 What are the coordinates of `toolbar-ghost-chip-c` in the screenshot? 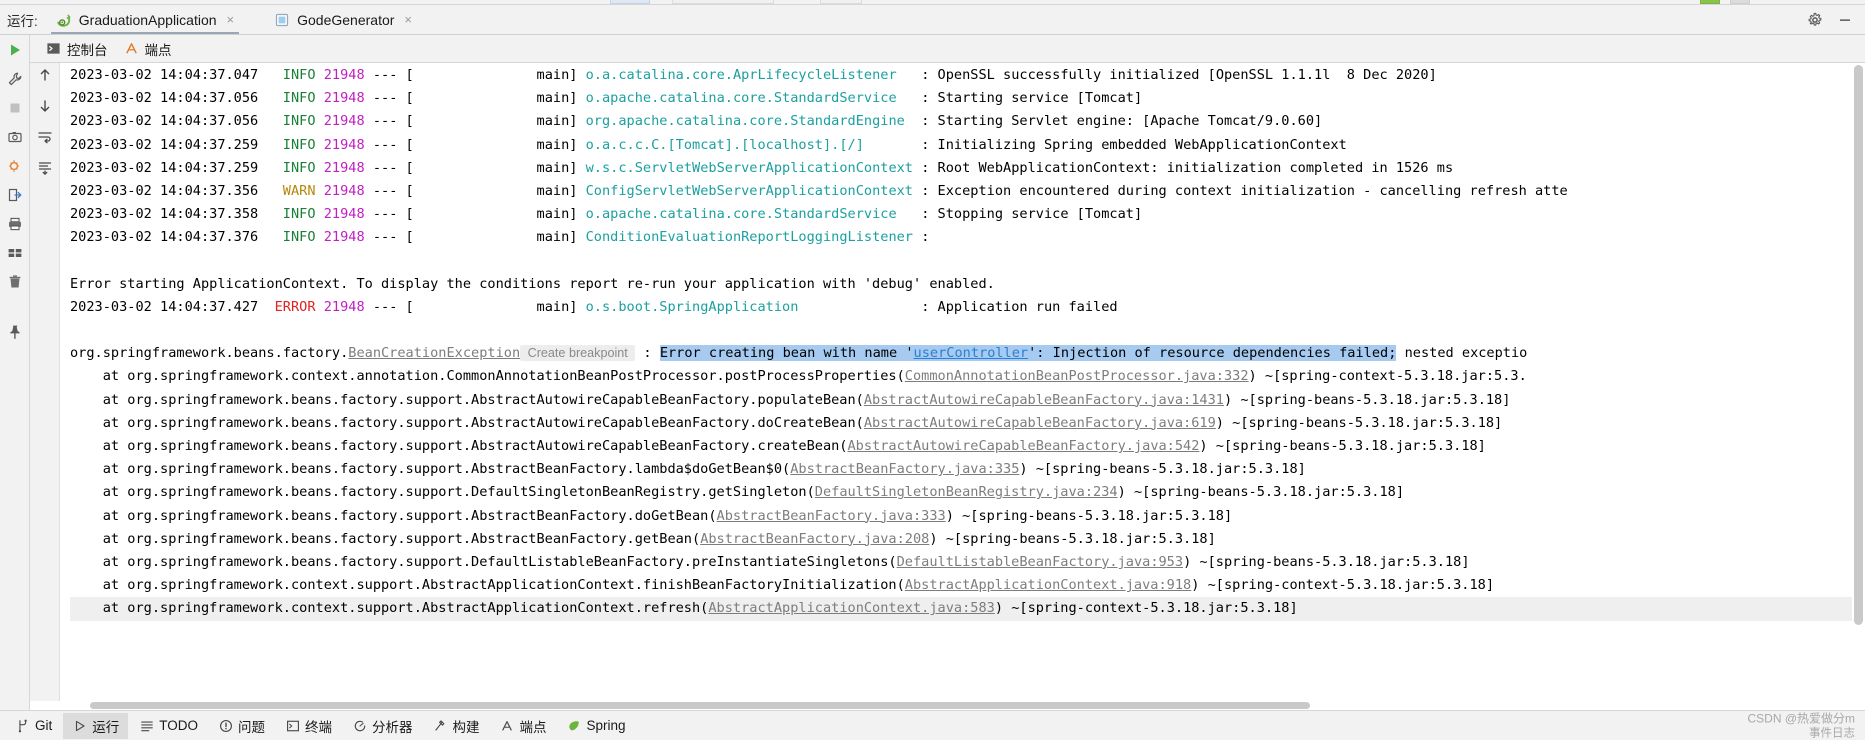 It's located at (841, 2).